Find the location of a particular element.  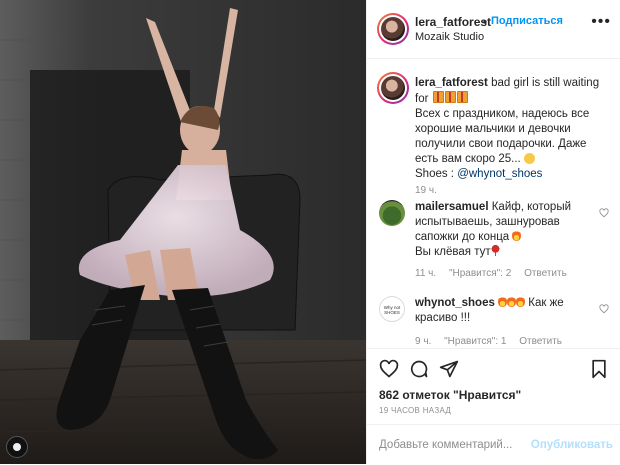

shoes-prefix: Shoes : is located at coordinates (436, 174).